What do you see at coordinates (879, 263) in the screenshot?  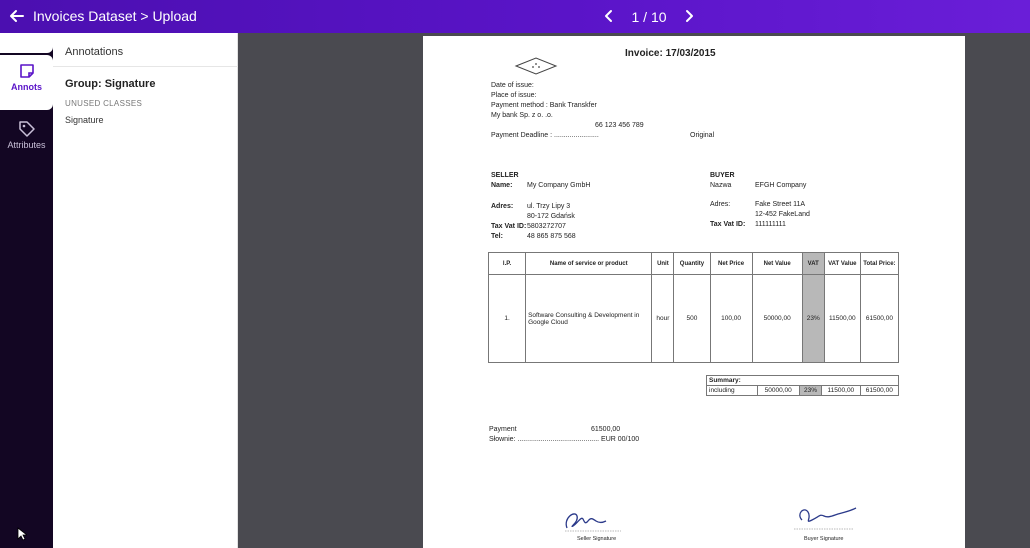 I see `col-header: Total Price:` at bounding box center [879, 263].